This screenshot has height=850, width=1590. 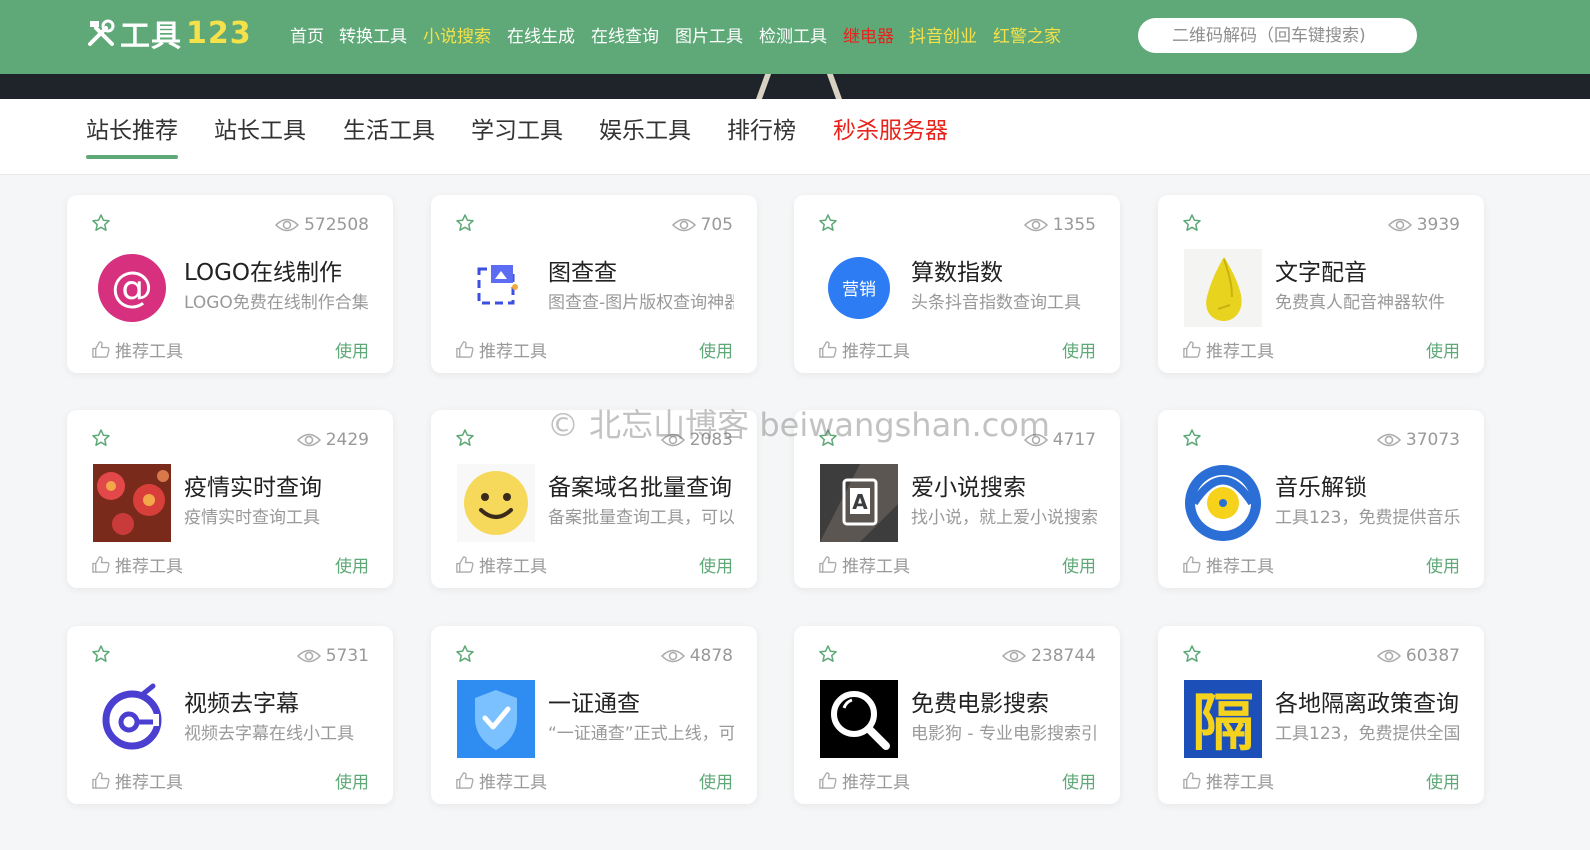 What do you see at coordinates (541, 34) in the screenshot?
I see `nav-link: 在线生成` at bounding box center [541, 34].